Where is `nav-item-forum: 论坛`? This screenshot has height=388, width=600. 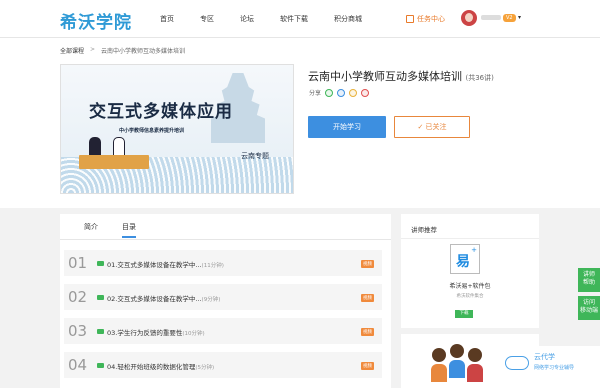 nav-item-forum: 论坛 is located at coordinates (247, 19).